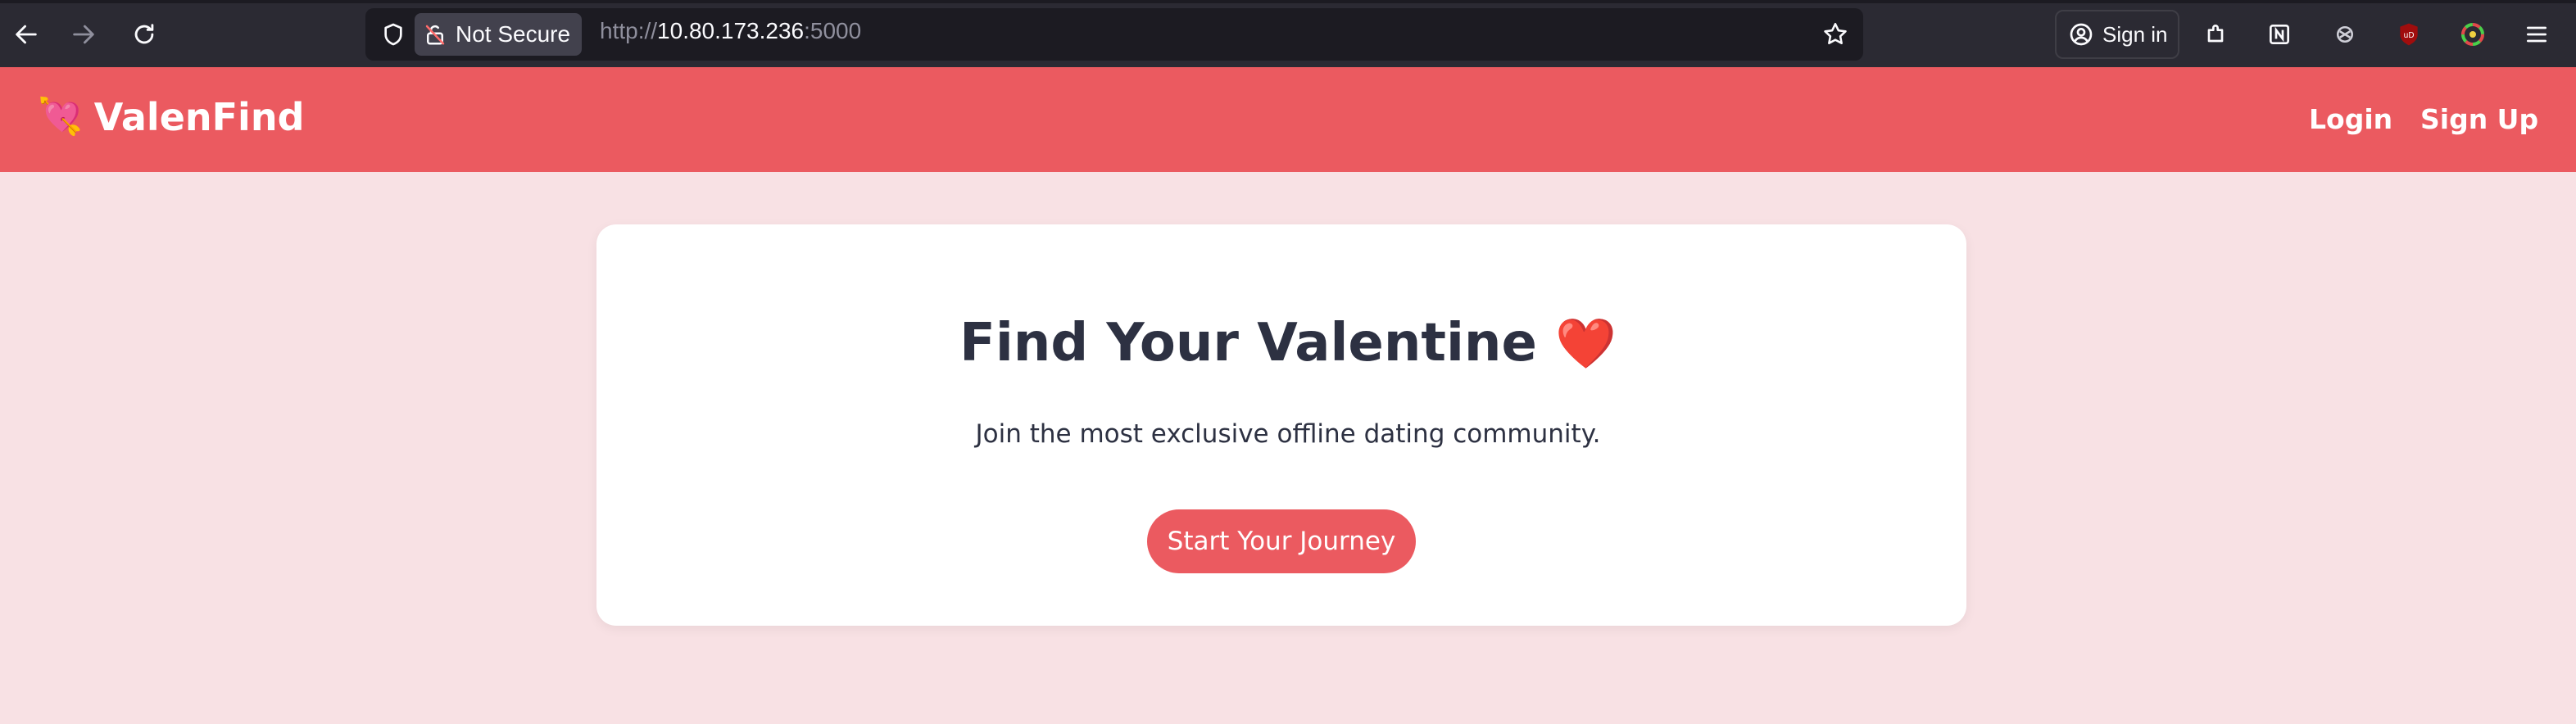  What do you see at coordinates (60, 117) in the screenshot?
I see `heart-arrow-icon: 💘` at bounding box center [60, 117].